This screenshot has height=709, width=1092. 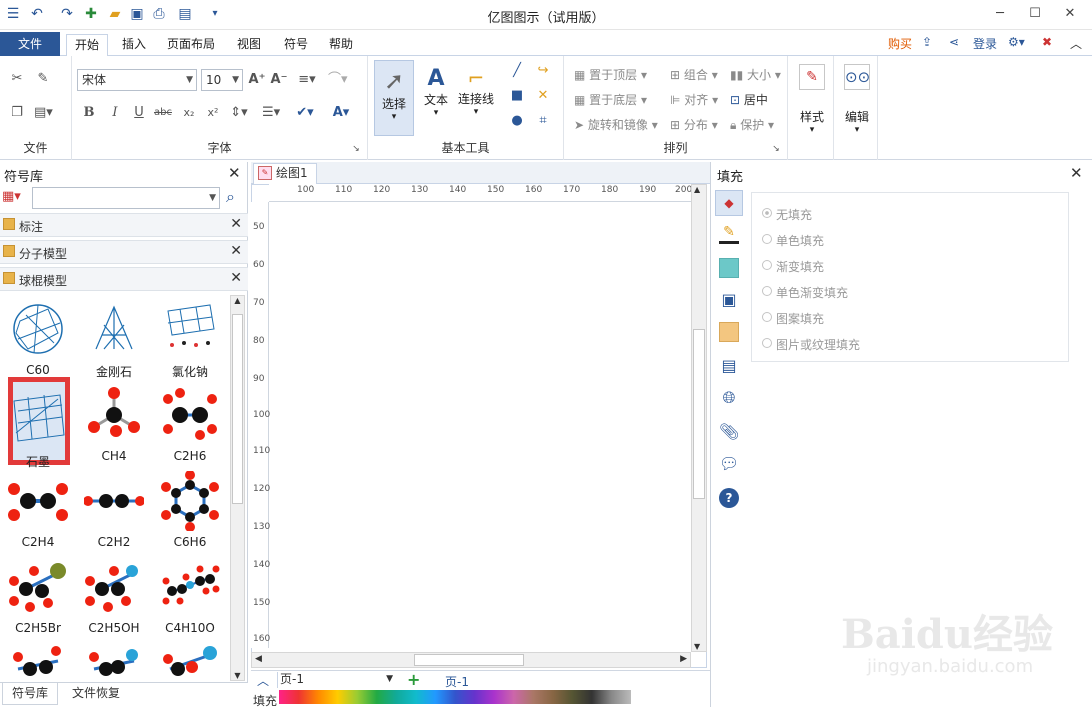 What do you see at coordinates (114, 340) in the screenshot?
I see `symbol-diamond: 金刚石` at bounding box center [114, 340].